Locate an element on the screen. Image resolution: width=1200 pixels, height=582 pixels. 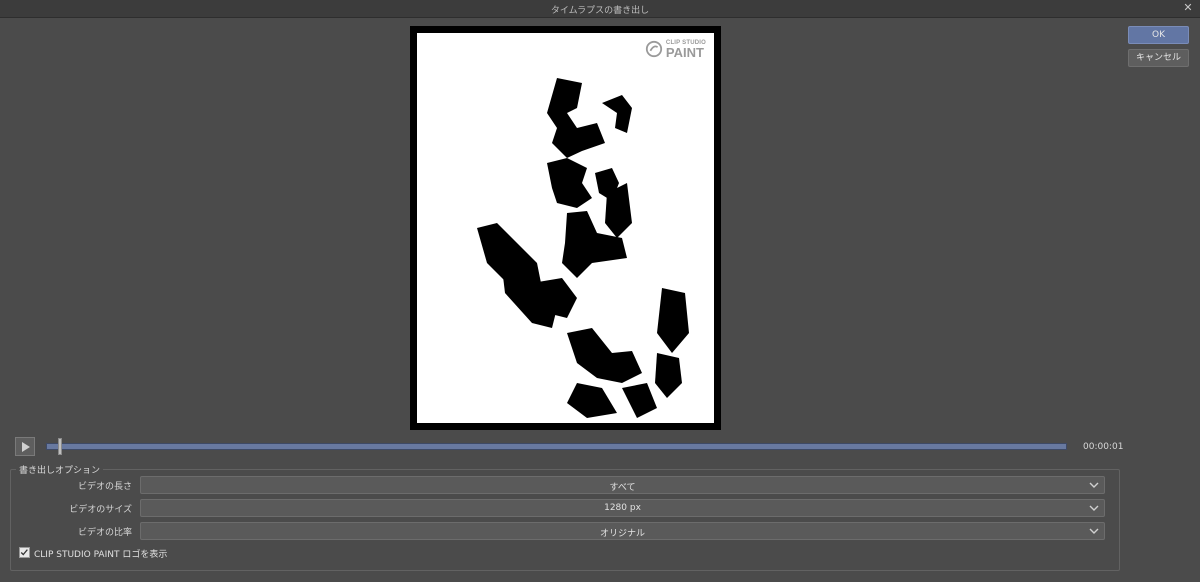
show-logo-label: CLIP STUDIO PAINT ロゴを表示 is located at coordinates (100, 553).